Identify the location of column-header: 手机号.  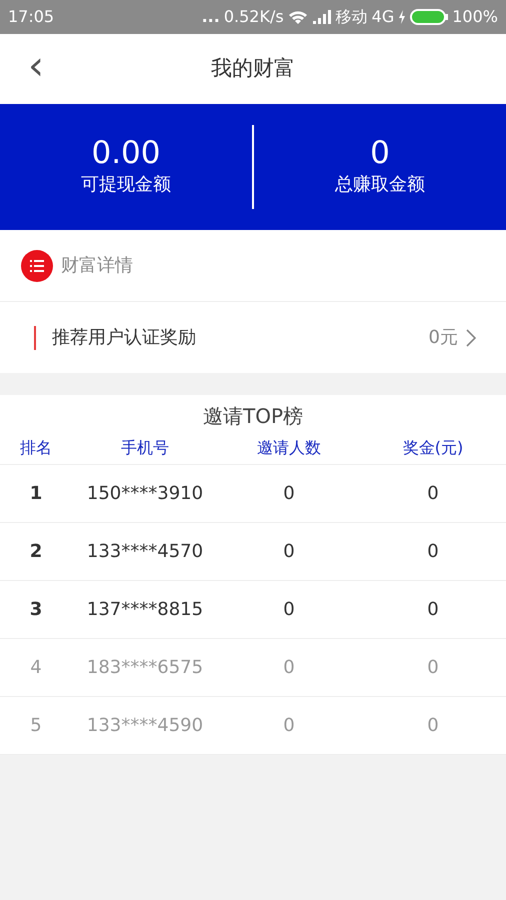
(145, 447).